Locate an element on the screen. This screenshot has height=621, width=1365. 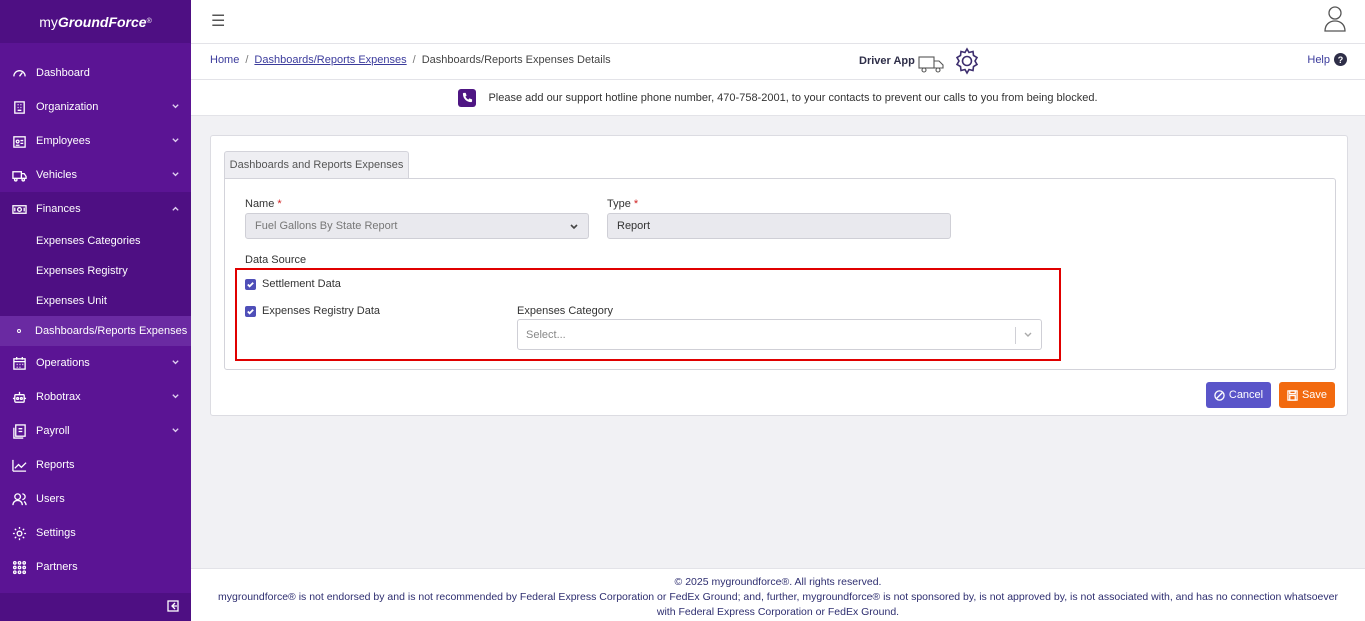
breadcrumb-home: Home is located at coordinates (224, 60).